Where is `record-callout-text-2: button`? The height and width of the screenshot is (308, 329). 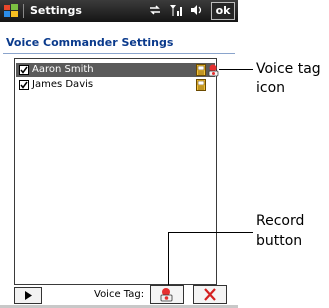
record-callout-text-2: button is located at coordinates (279, 241).